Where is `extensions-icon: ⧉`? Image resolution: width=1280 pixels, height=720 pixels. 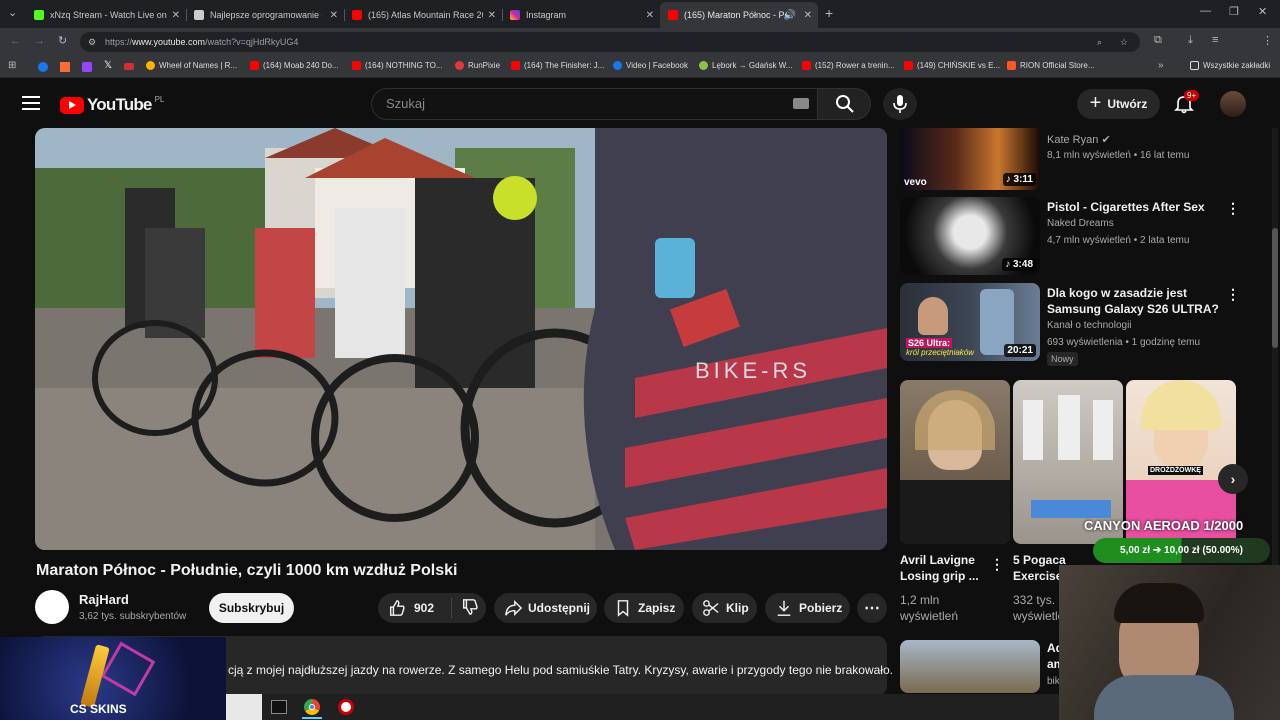
extensions-icon: ⧉ is located at coordinates (1158, 40).